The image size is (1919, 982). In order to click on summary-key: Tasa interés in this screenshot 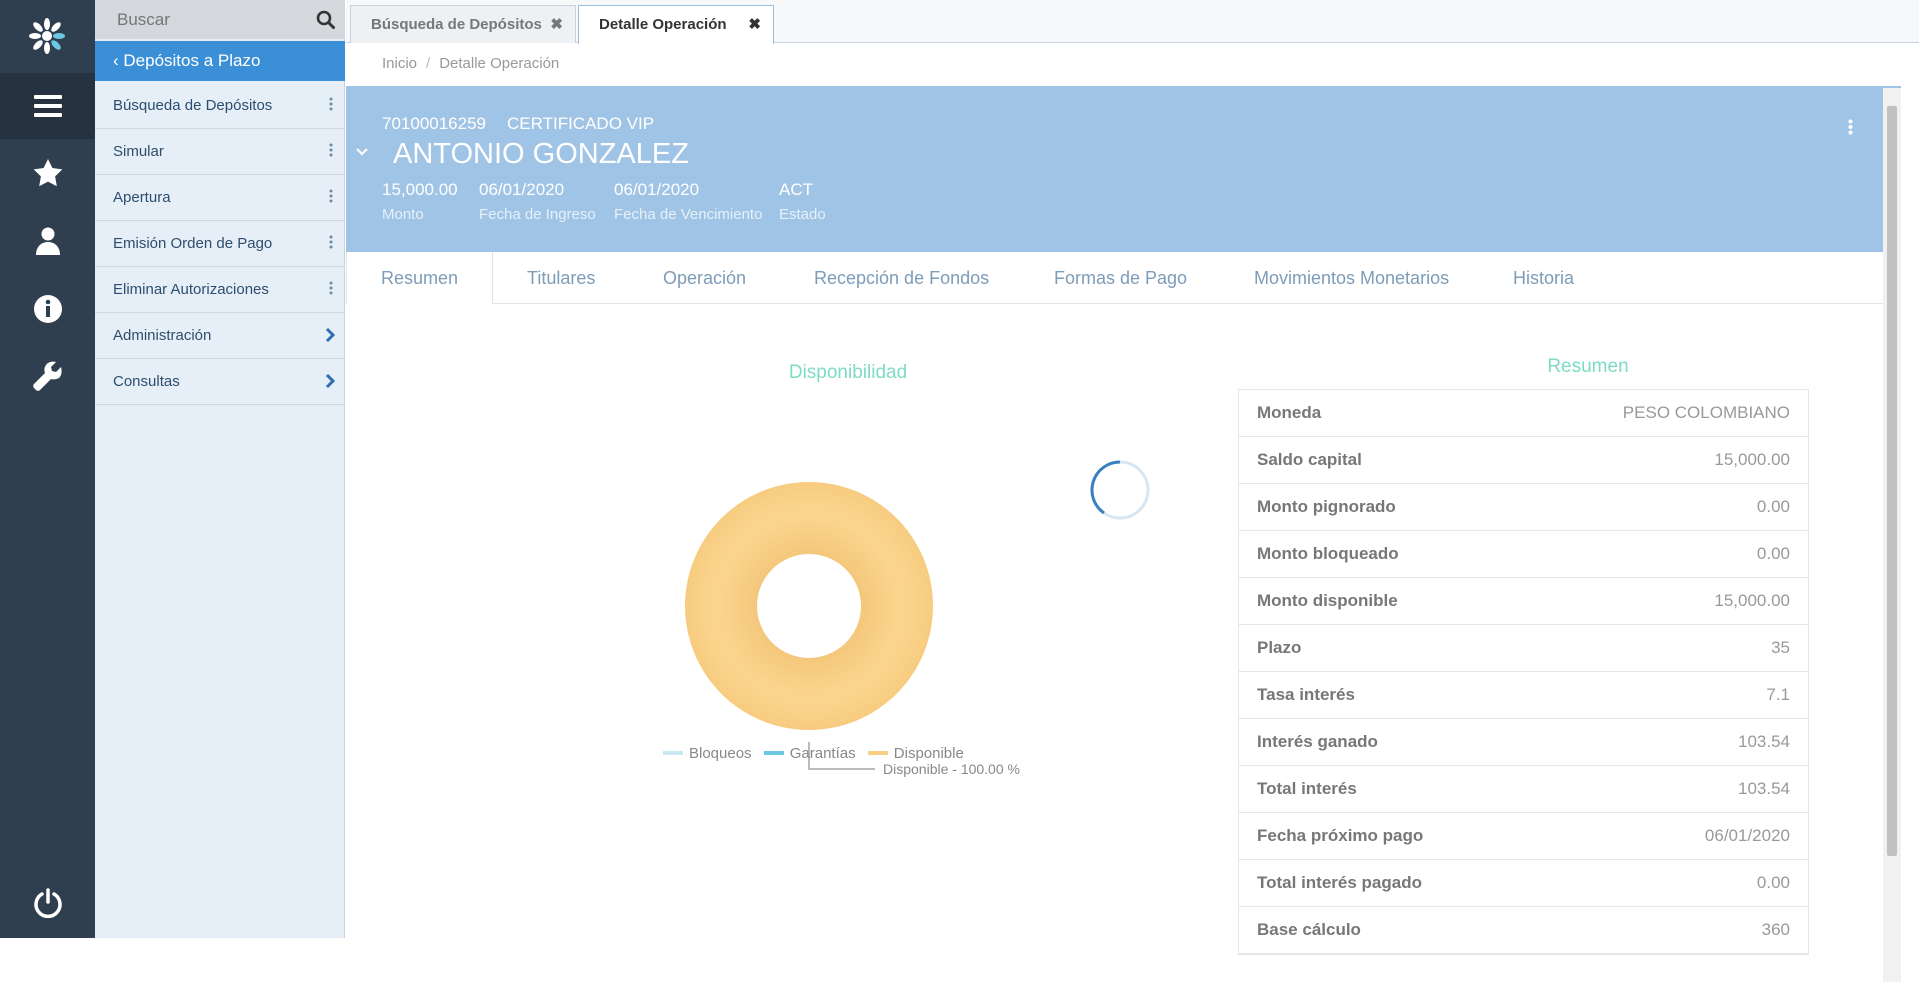, I will do `click(1306, 694)`.